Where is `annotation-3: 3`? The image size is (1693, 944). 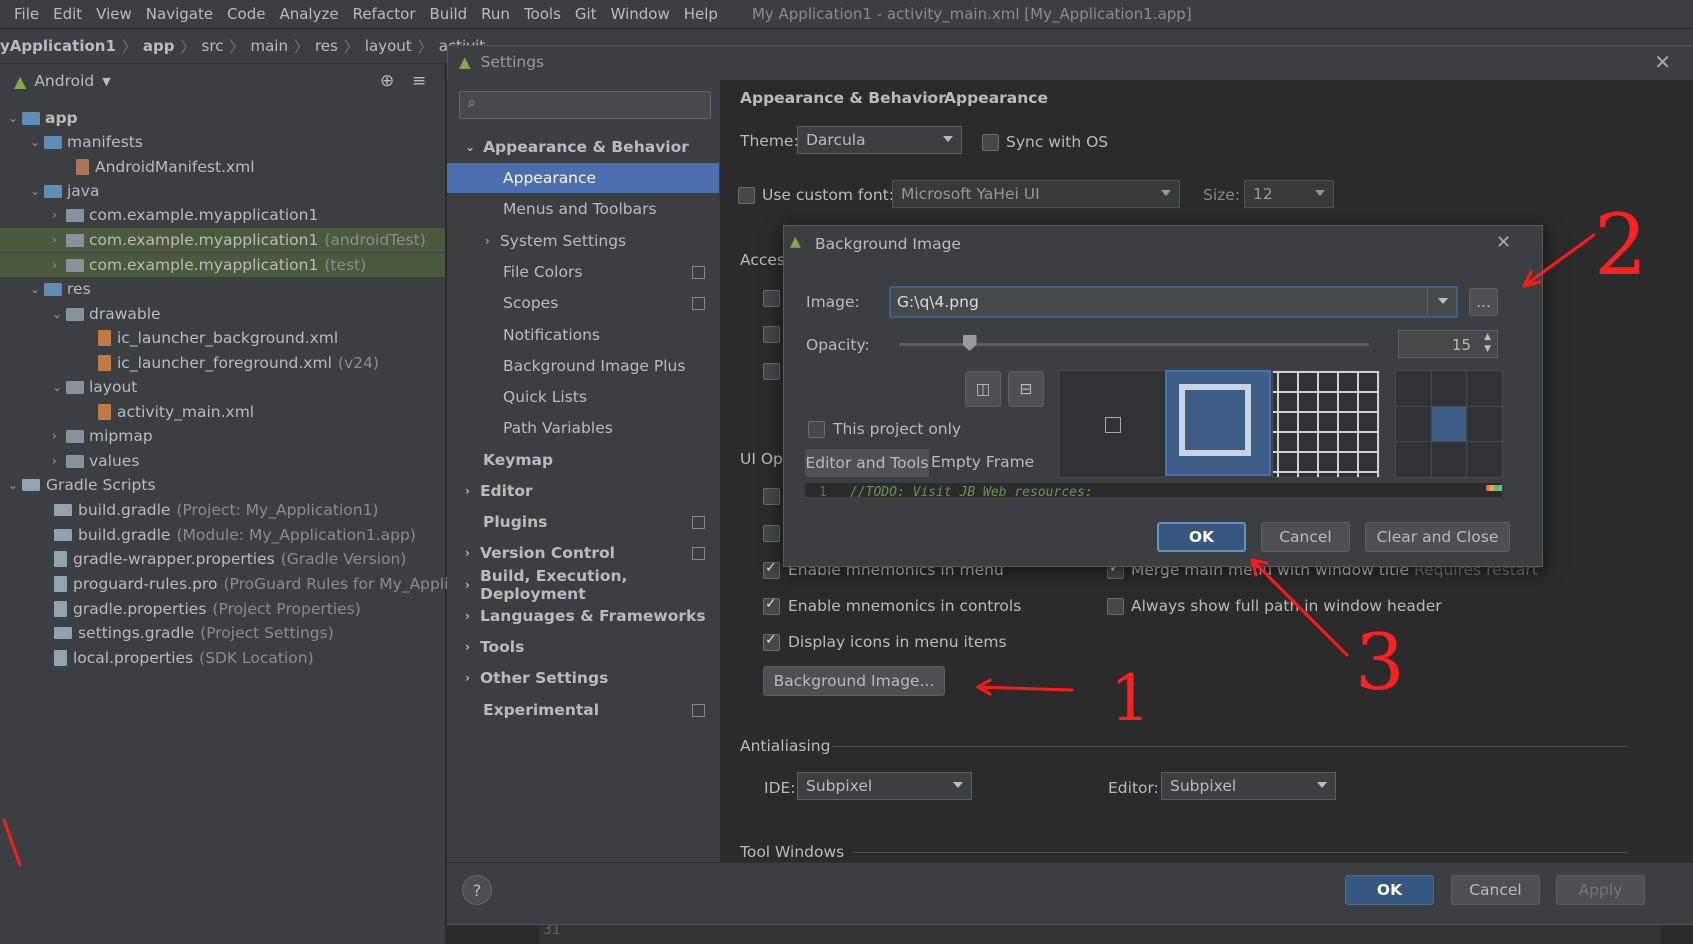
annotation-3: 3 is located at coordinates (1380, 663).